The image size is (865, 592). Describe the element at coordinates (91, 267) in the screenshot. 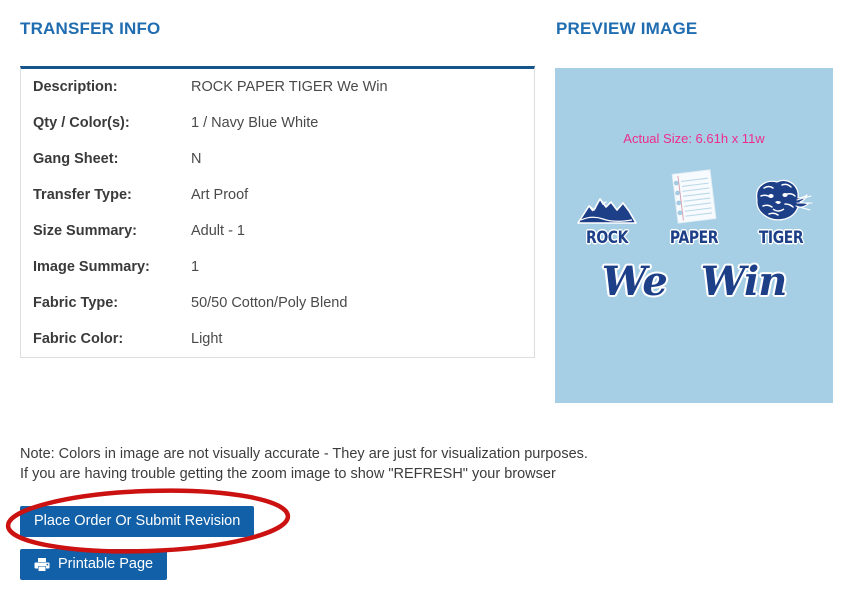

I see `row-label: Image Summary:` at that location.